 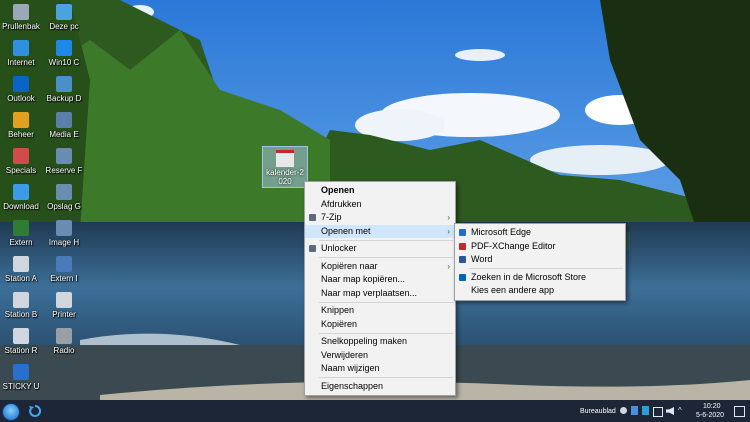 I want to click on desktop-icon-image-h: Image H, so click(x=64, y=233).